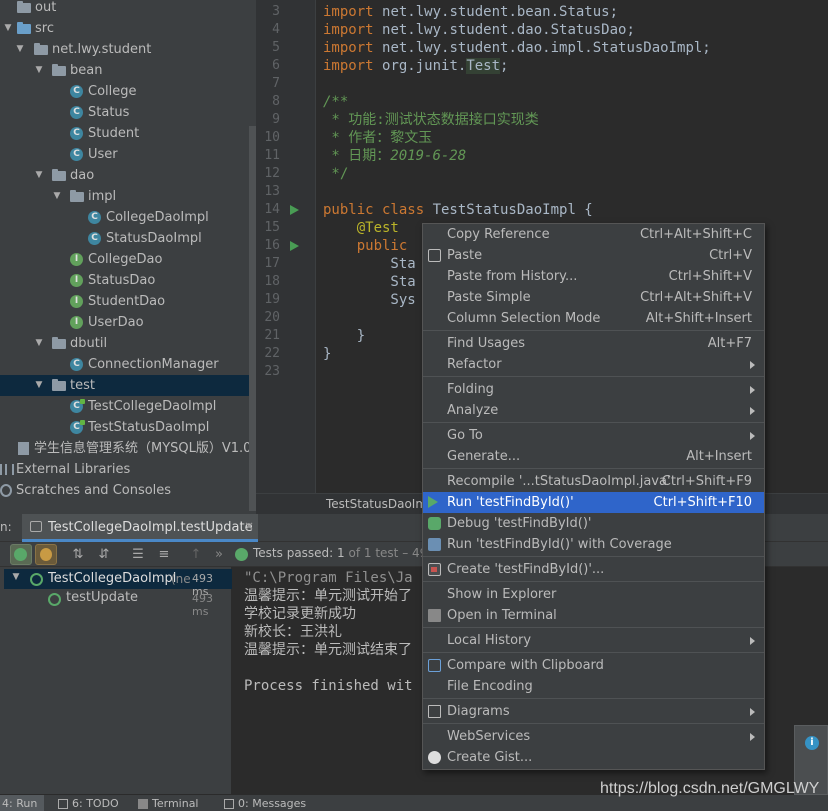 This screenshot has width=828, height=811. I want to click on run-label: n:, so click(6, 527).